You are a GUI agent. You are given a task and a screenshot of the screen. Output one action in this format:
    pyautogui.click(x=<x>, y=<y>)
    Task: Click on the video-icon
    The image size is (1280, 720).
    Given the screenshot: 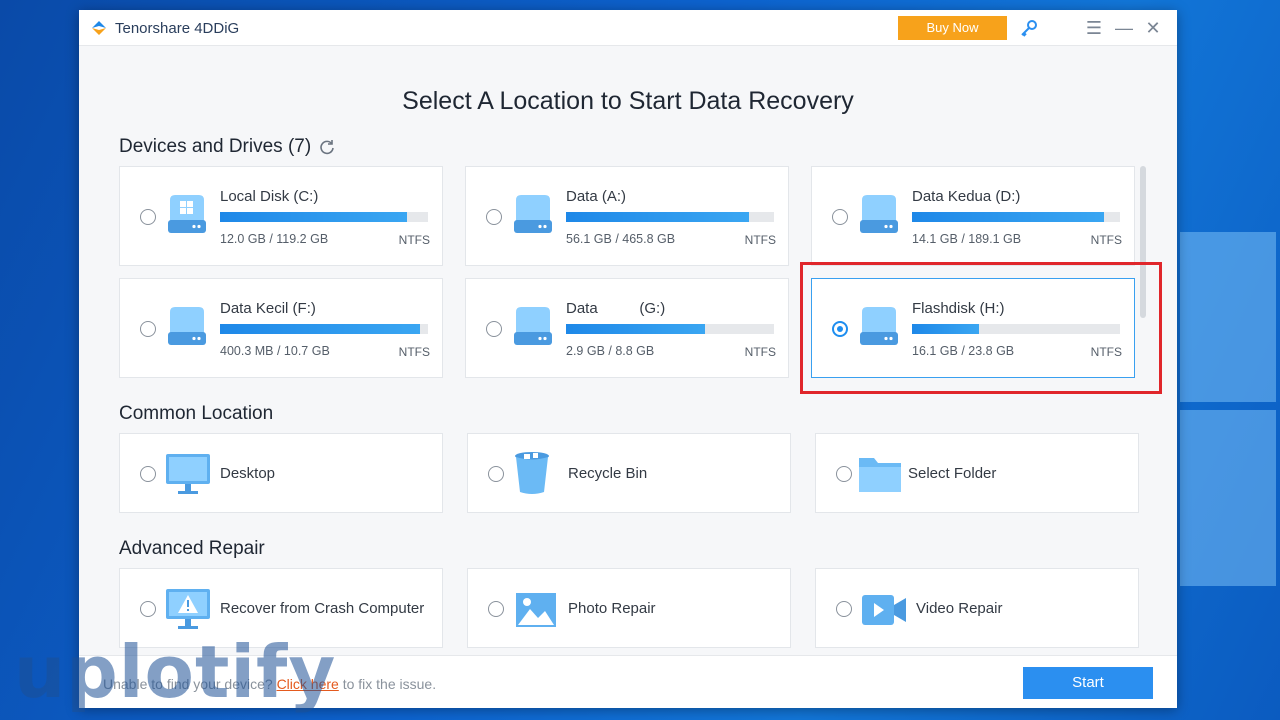 What is the action you would take?
    pyautogui.click(x=884, y=610)
    